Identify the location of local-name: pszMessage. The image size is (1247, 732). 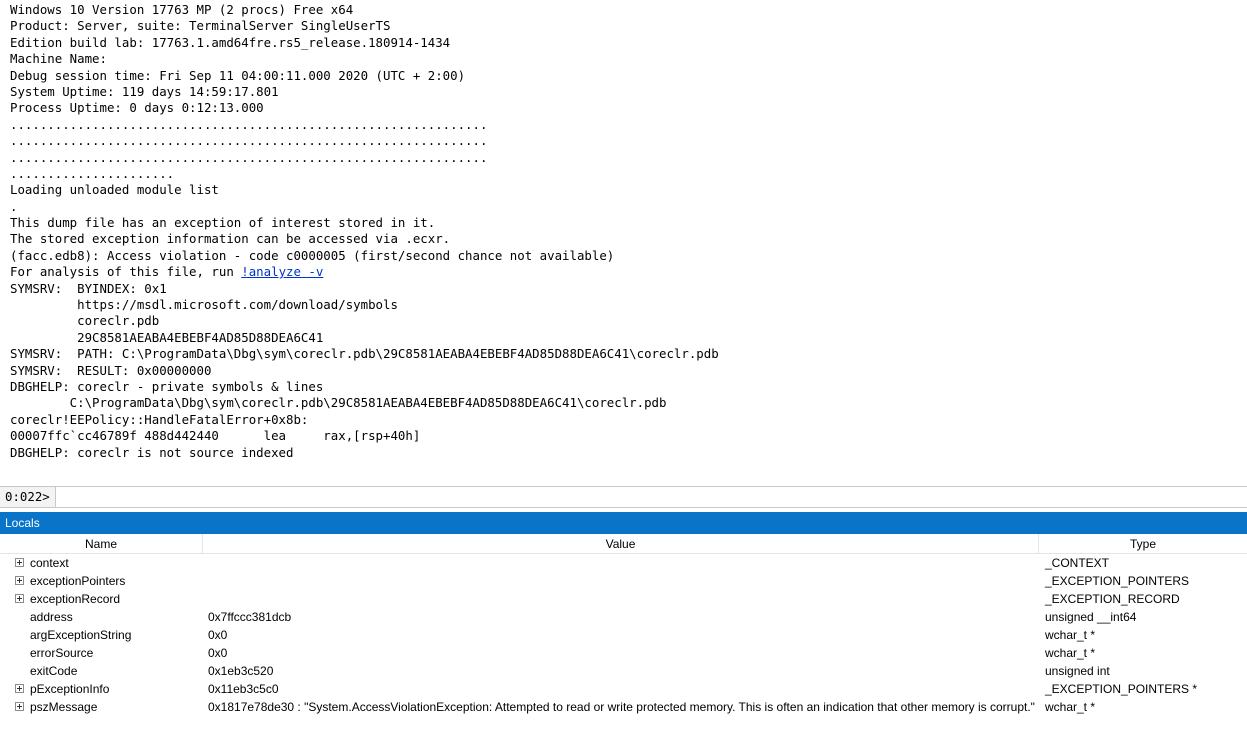
(64, 707).